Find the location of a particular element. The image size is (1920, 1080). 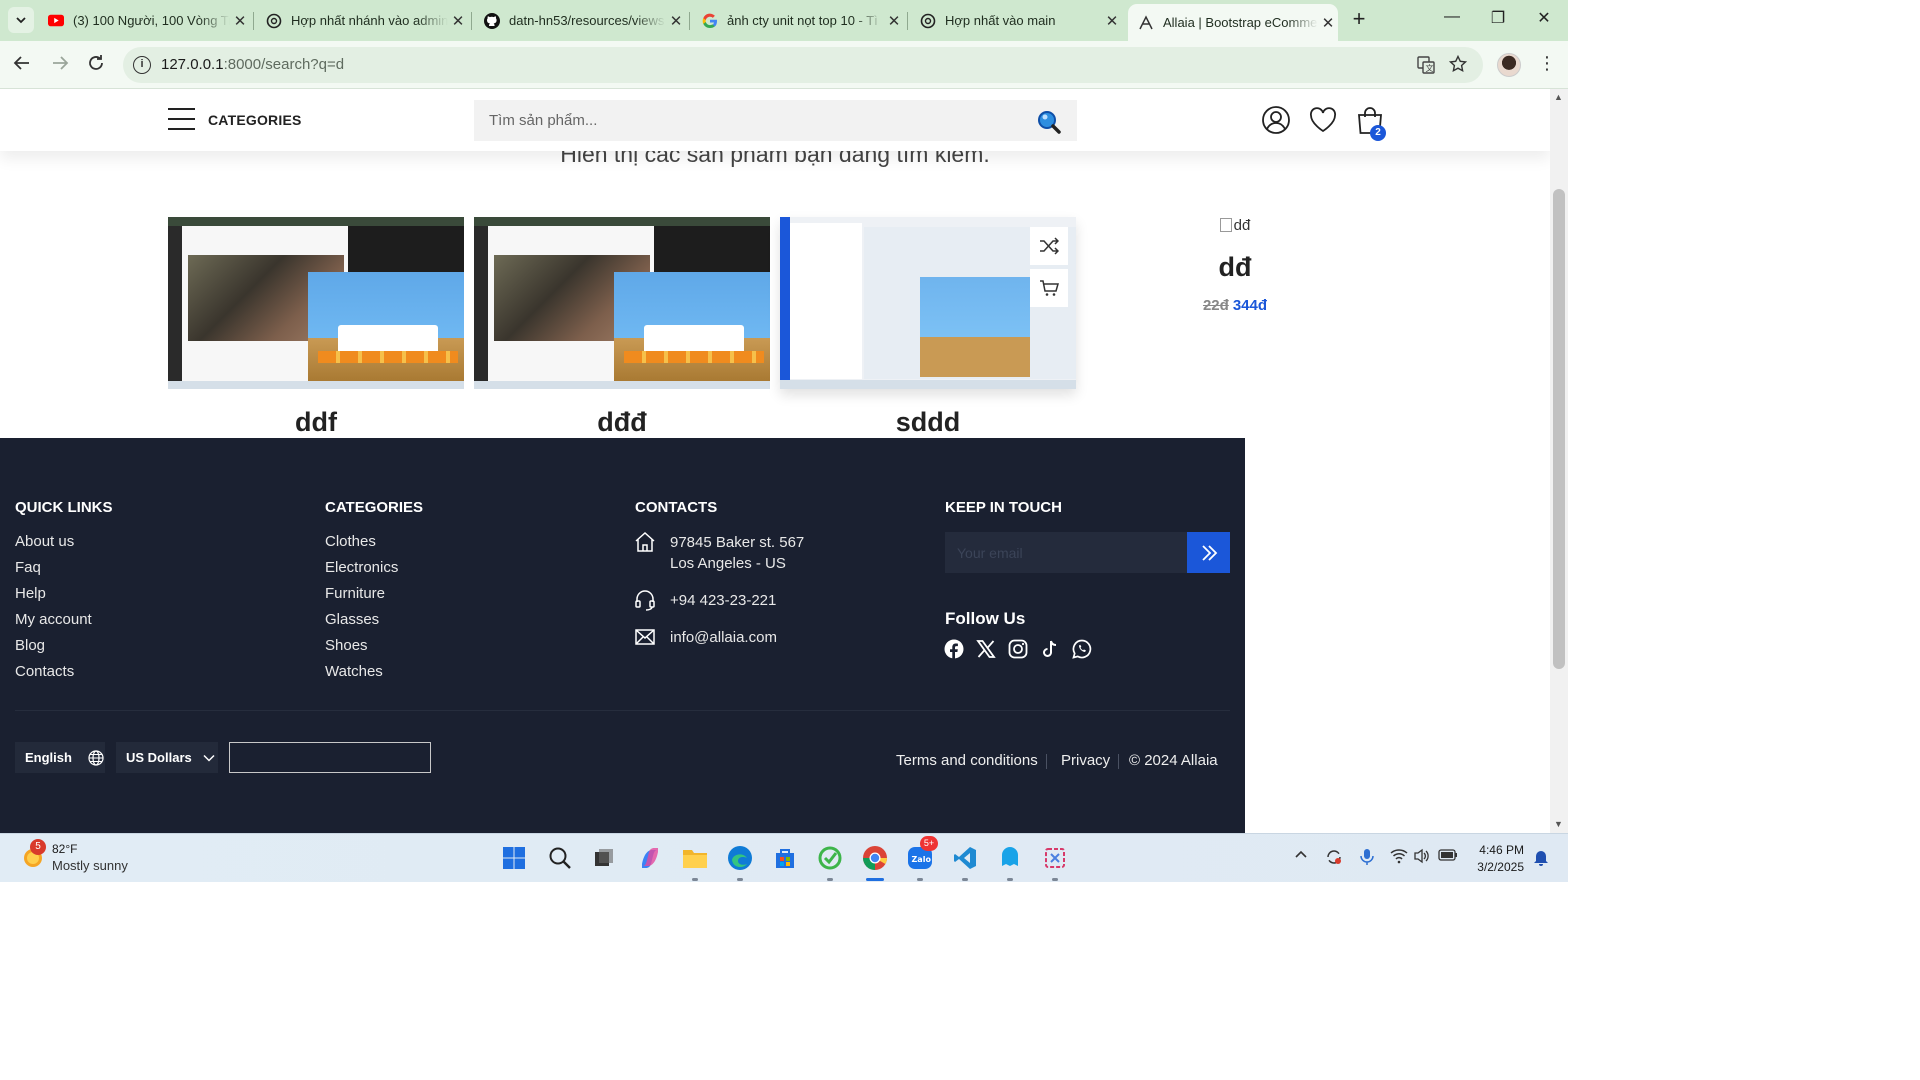

language-selector: English is located at coordinates (60, 757).